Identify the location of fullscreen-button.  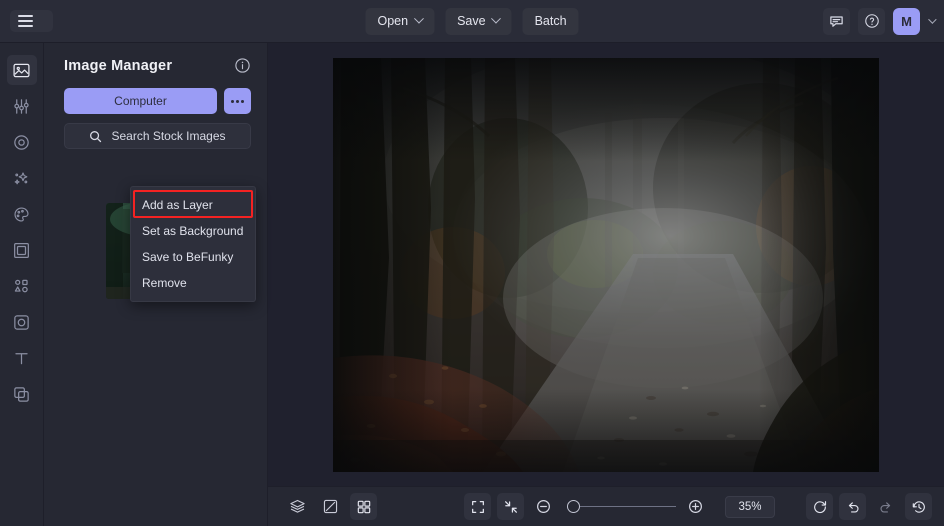
(477, 506).